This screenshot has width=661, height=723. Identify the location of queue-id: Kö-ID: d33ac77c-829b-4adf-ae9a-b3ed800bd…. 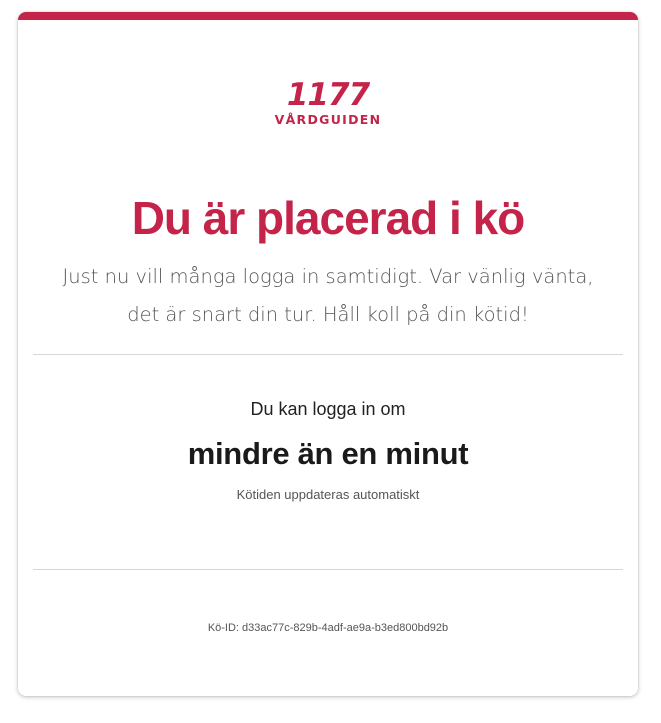
(328, 628).